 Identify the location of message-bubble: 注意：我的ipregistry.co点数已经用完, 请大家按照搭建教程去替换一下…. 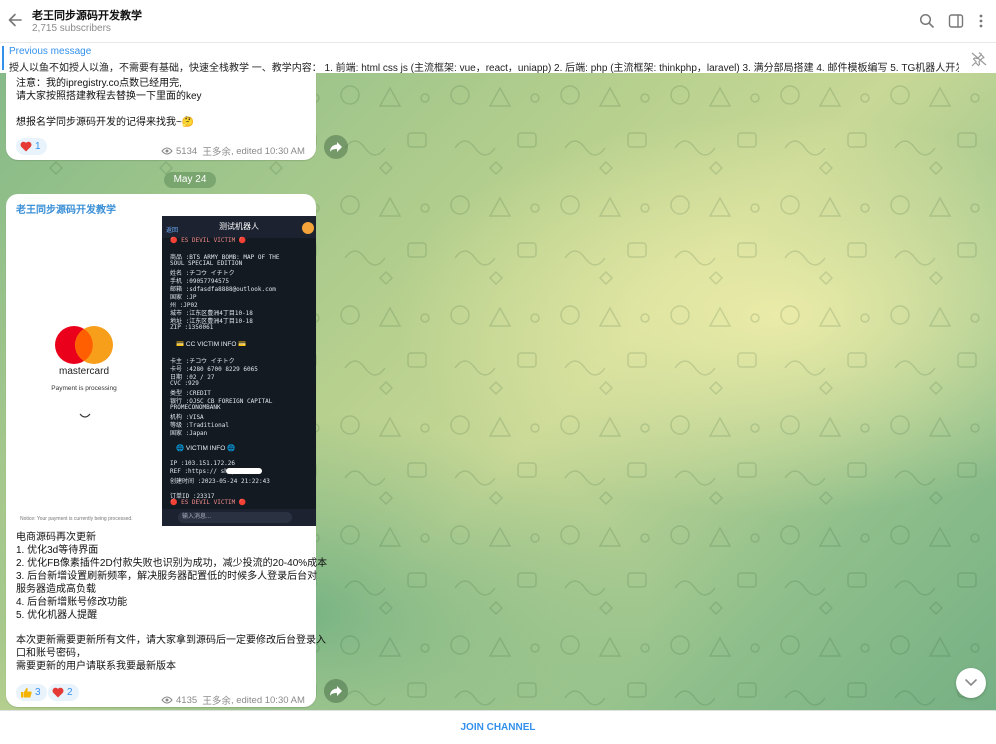
(161, 116).